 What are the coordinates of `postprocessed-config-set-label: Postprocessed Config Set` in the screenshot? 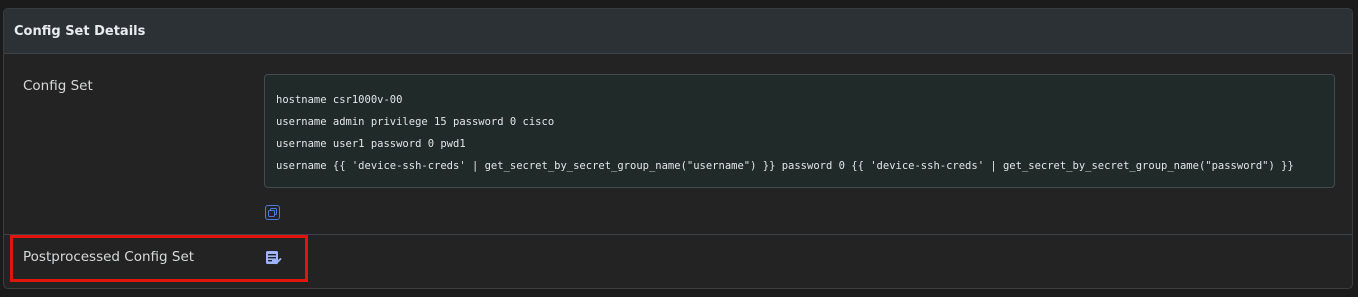 It's located at (109, 257).